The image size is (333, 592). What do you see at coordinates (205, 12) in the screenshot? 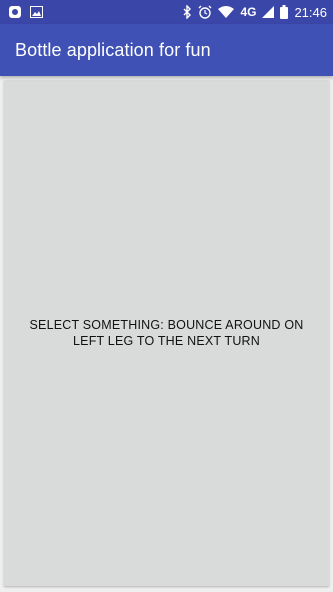
I see `alarm-icon` at bounding box center [205, 12].